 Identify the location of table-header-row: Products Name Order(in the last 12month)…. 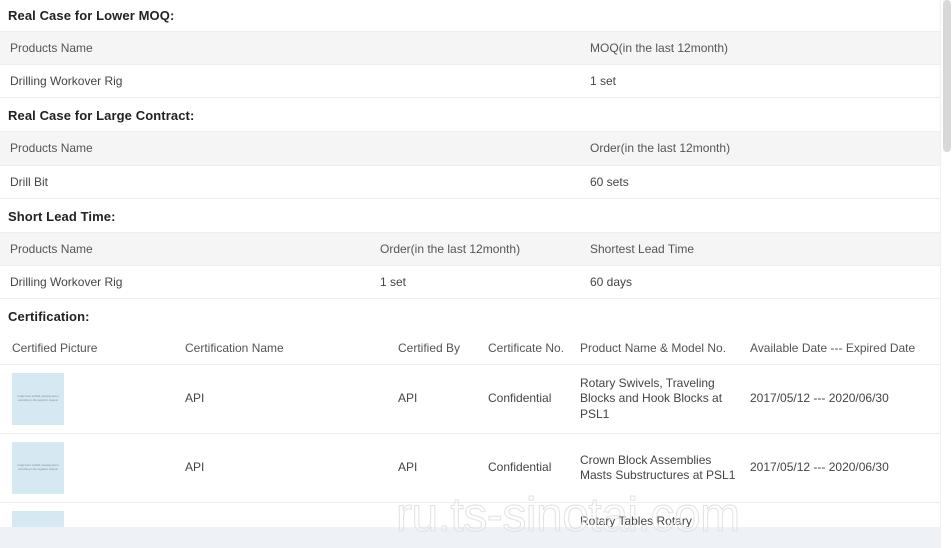
(470, 248).